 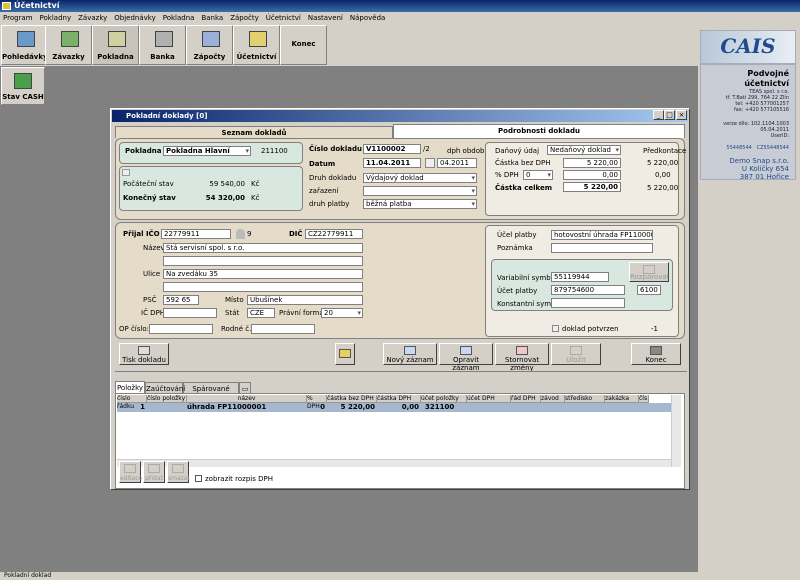 What do you see at coordinates (676, 431) in the screenshot?
I see `grid-scrollbar` at bounding box center [676, 431].